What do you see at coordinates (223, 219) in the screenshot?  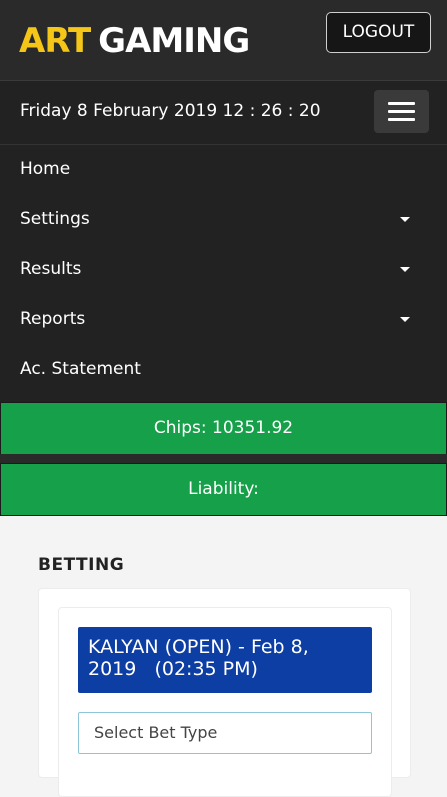 I see `nav-item-settings: Settings` at bounding box center [223, 219].